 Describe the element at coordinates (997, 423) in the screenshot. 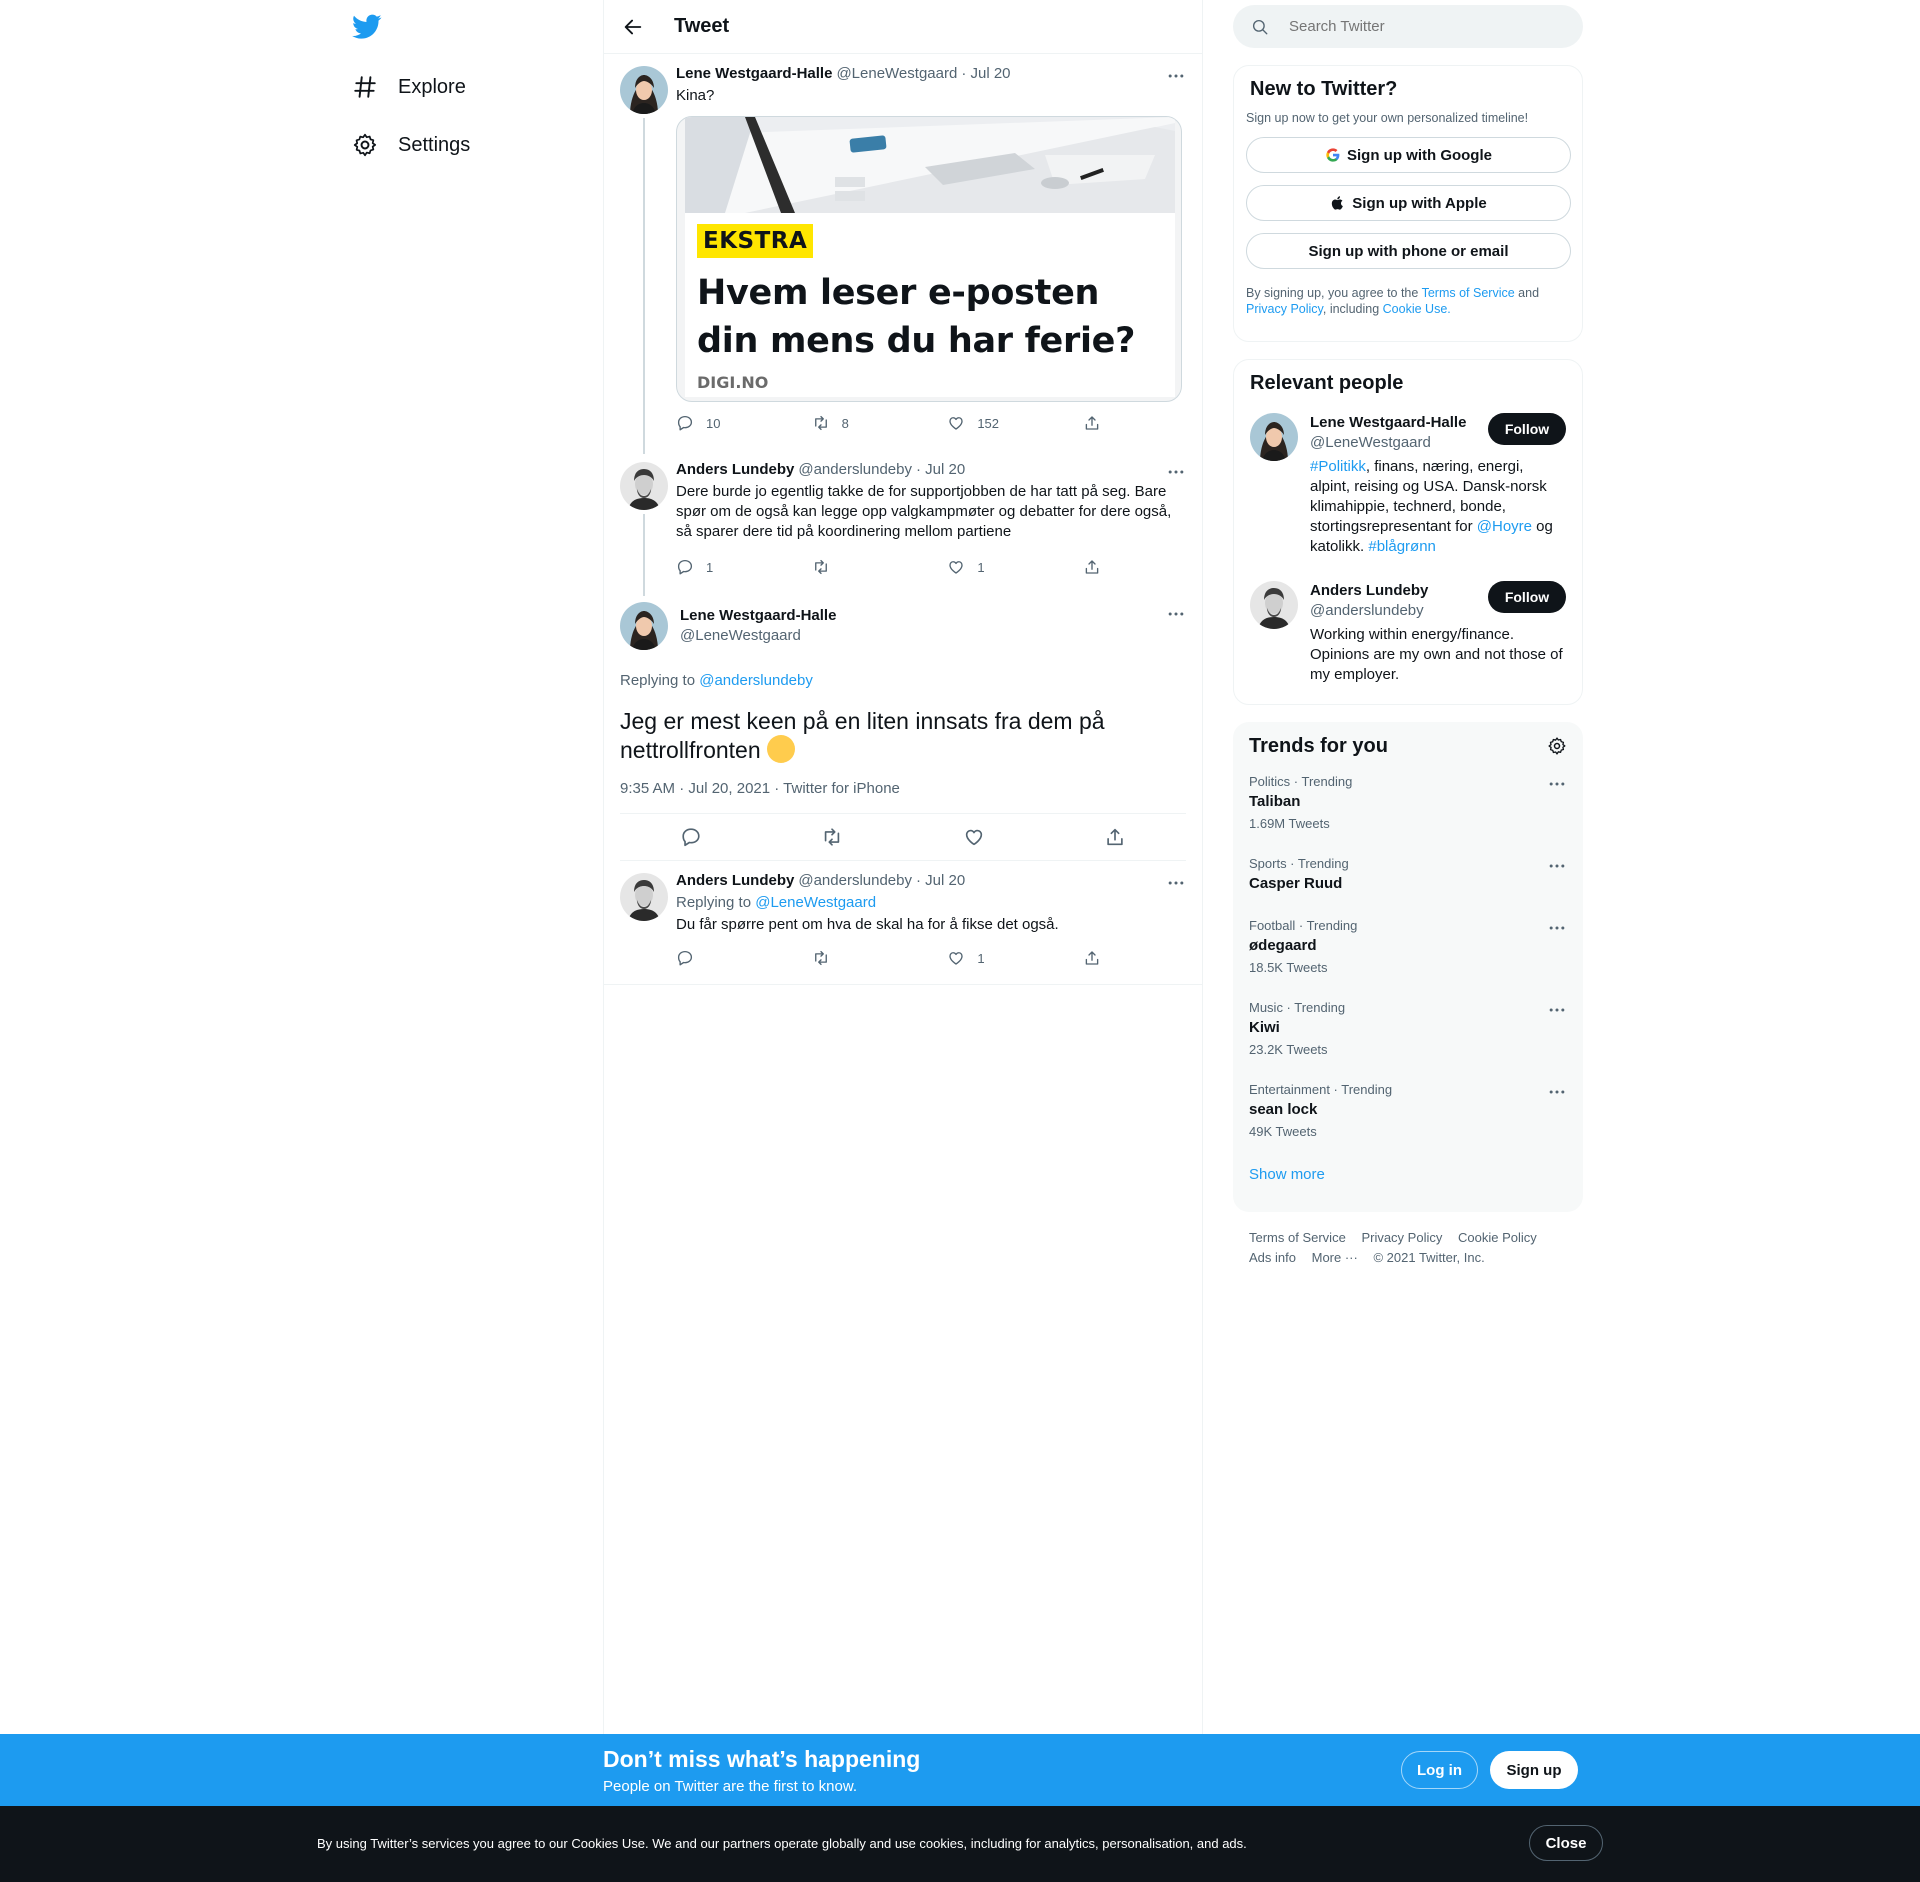

I see `like-button: 152` at that location.